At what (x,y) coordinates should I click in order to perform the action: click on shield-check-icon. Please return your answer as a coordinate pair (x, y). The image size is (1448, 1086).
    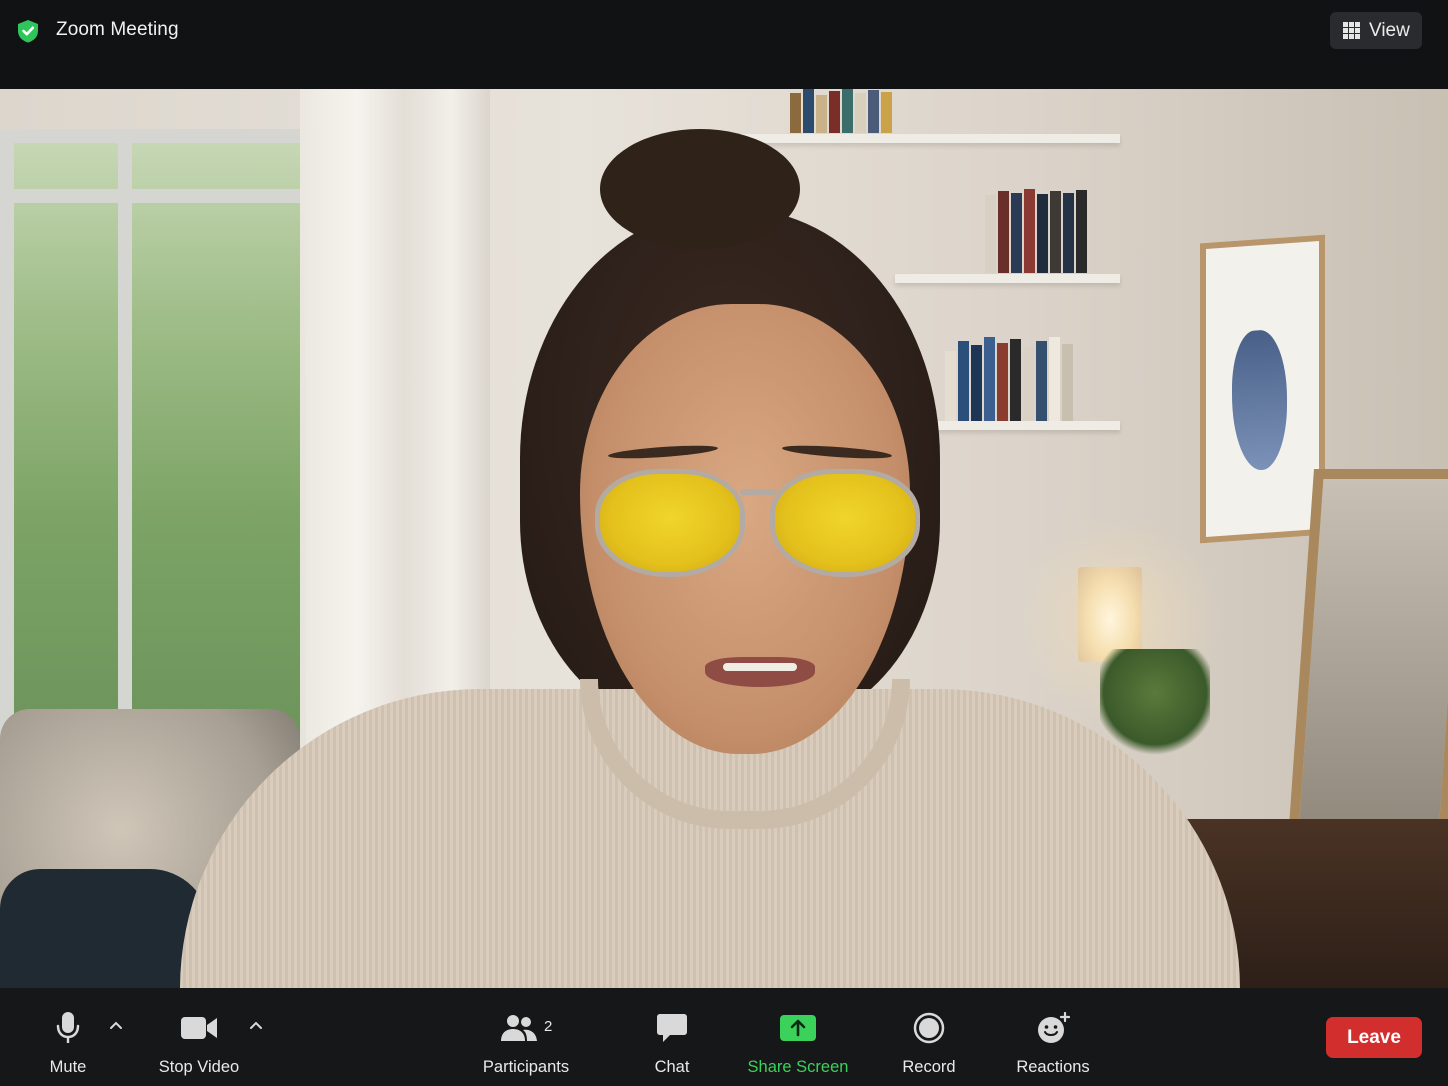
    Looking at the image, I should click on (28, 31).